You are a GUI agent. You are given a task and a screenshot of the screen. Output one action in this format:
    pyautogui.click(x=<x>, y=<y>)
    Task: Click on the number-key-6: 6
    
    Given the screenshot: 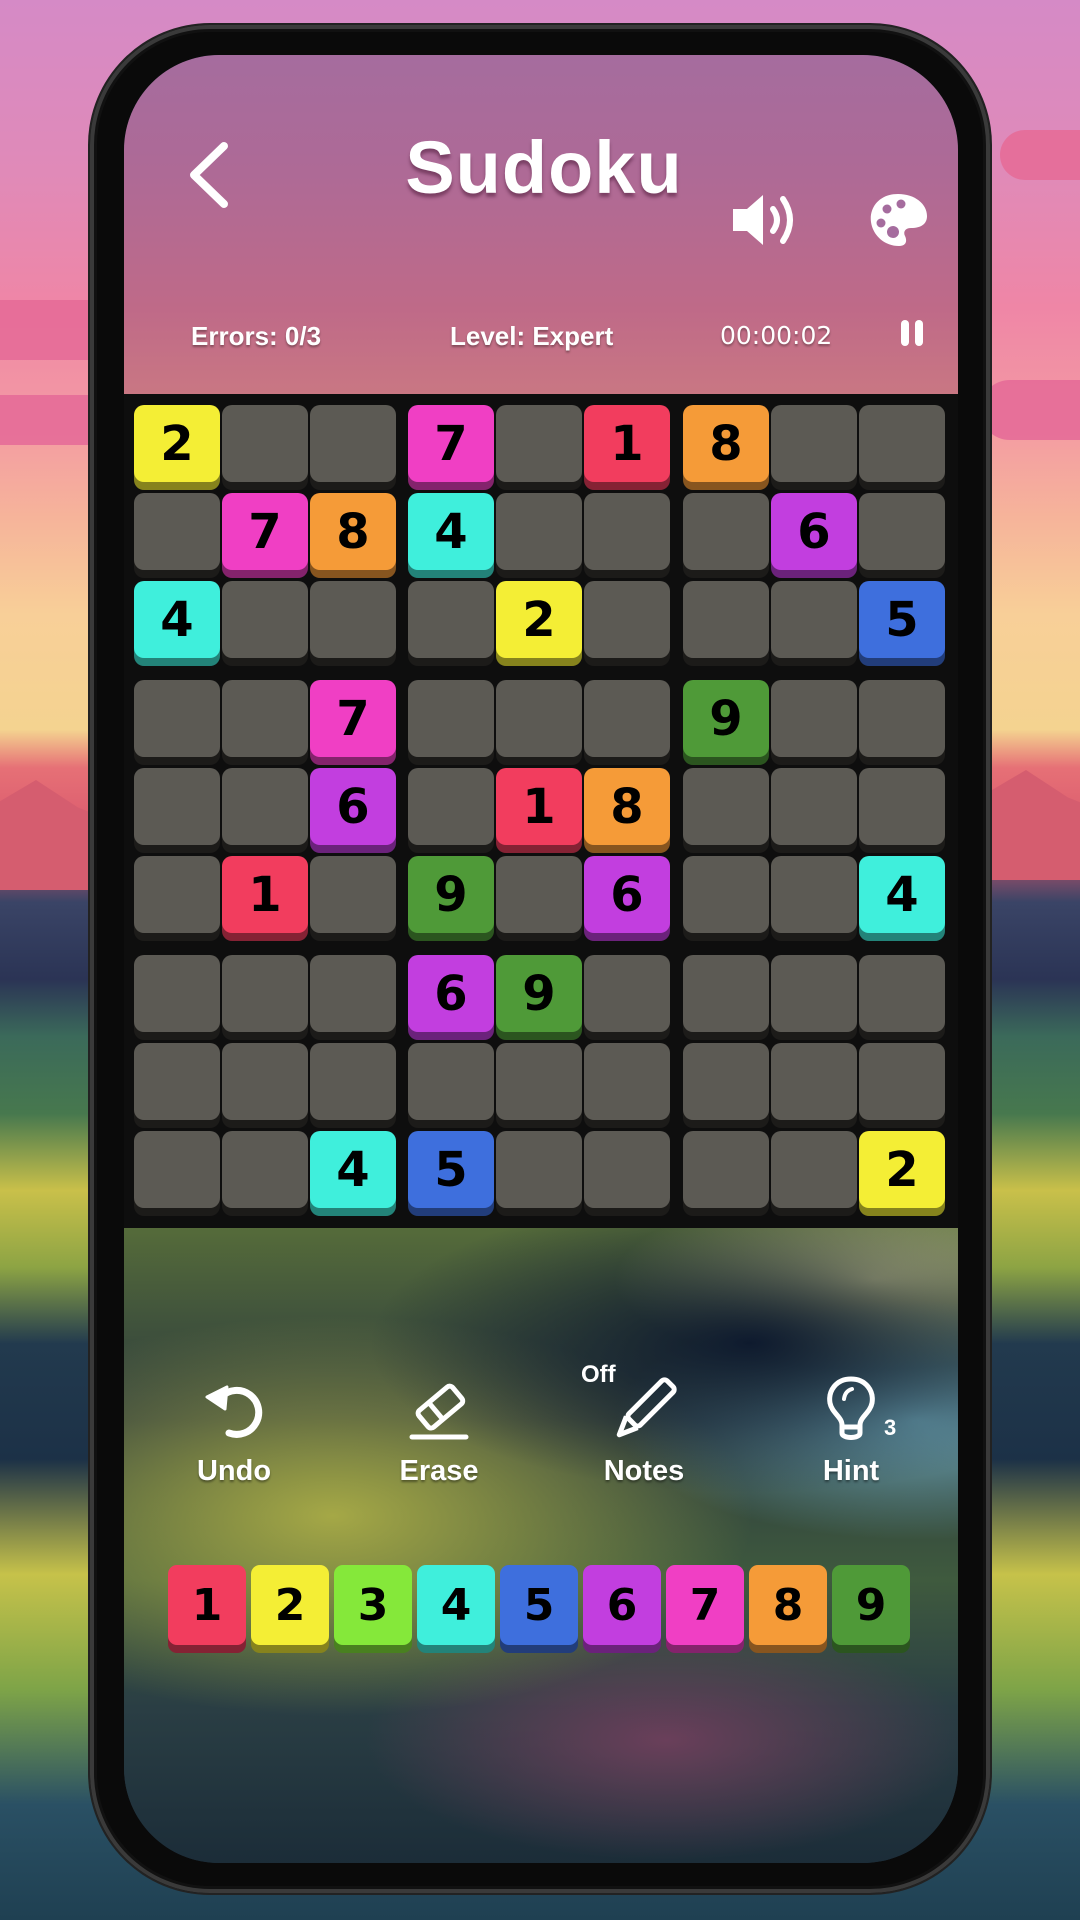 What is the action you would take?
    pyautogui.click(x=622, y=1605)
    